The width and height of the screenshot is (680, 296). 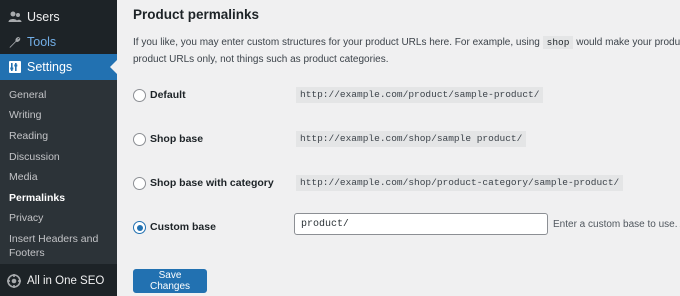 I want to click on option-default-radio, so click(x=139, y=95).